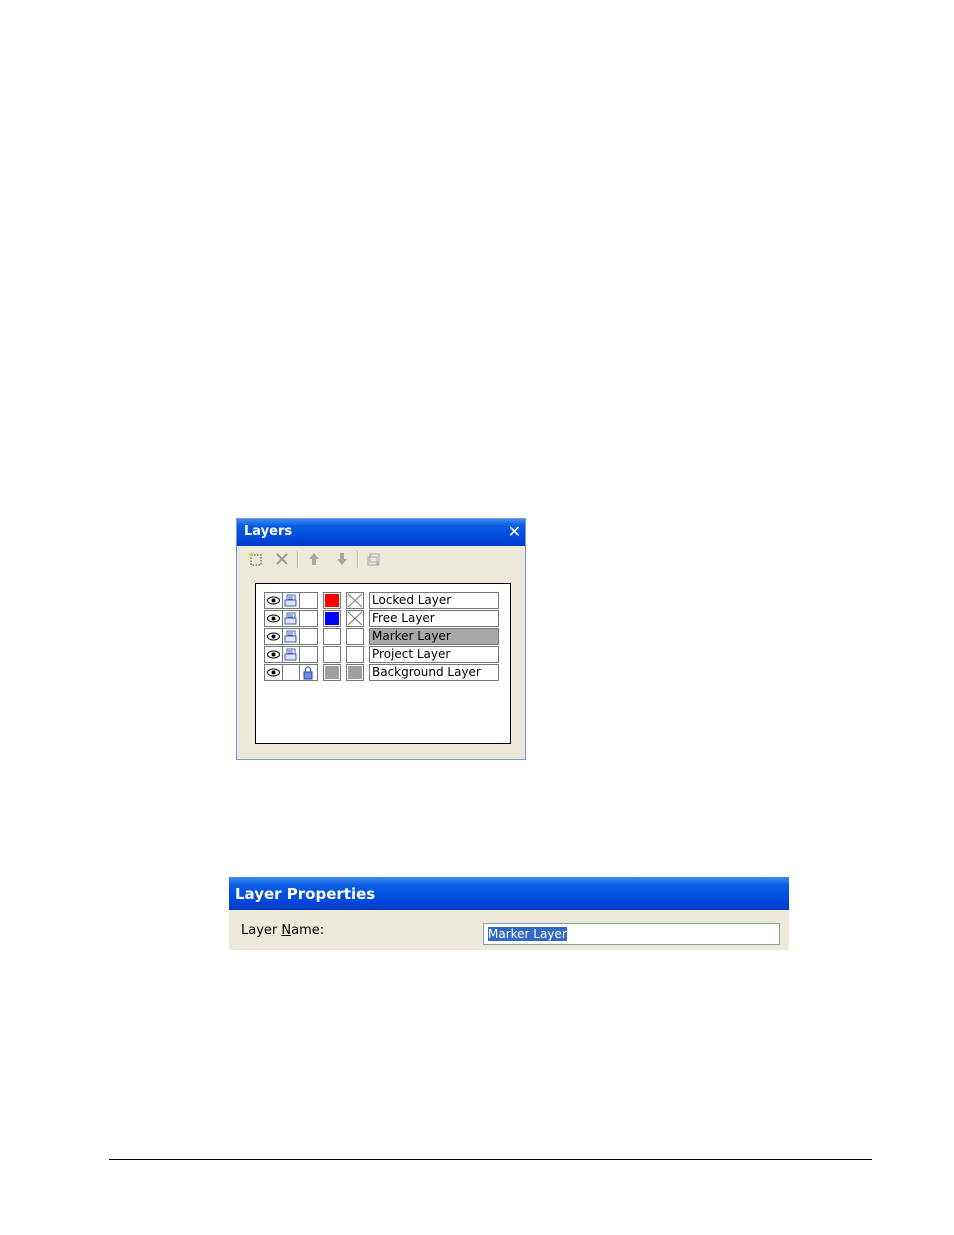 Image resolution: width=954 pixels, height=1235 pixels. Describe the element at coordinates (314, 559) in the screenshot. I see `move-up-icon` at that location.